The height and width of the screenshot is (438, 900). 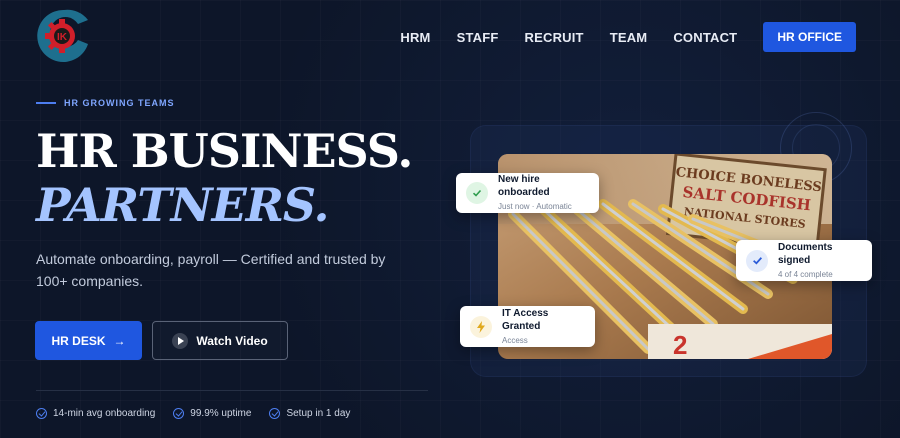 I want to click on svg-text: 2, so click(x=680, y=344).